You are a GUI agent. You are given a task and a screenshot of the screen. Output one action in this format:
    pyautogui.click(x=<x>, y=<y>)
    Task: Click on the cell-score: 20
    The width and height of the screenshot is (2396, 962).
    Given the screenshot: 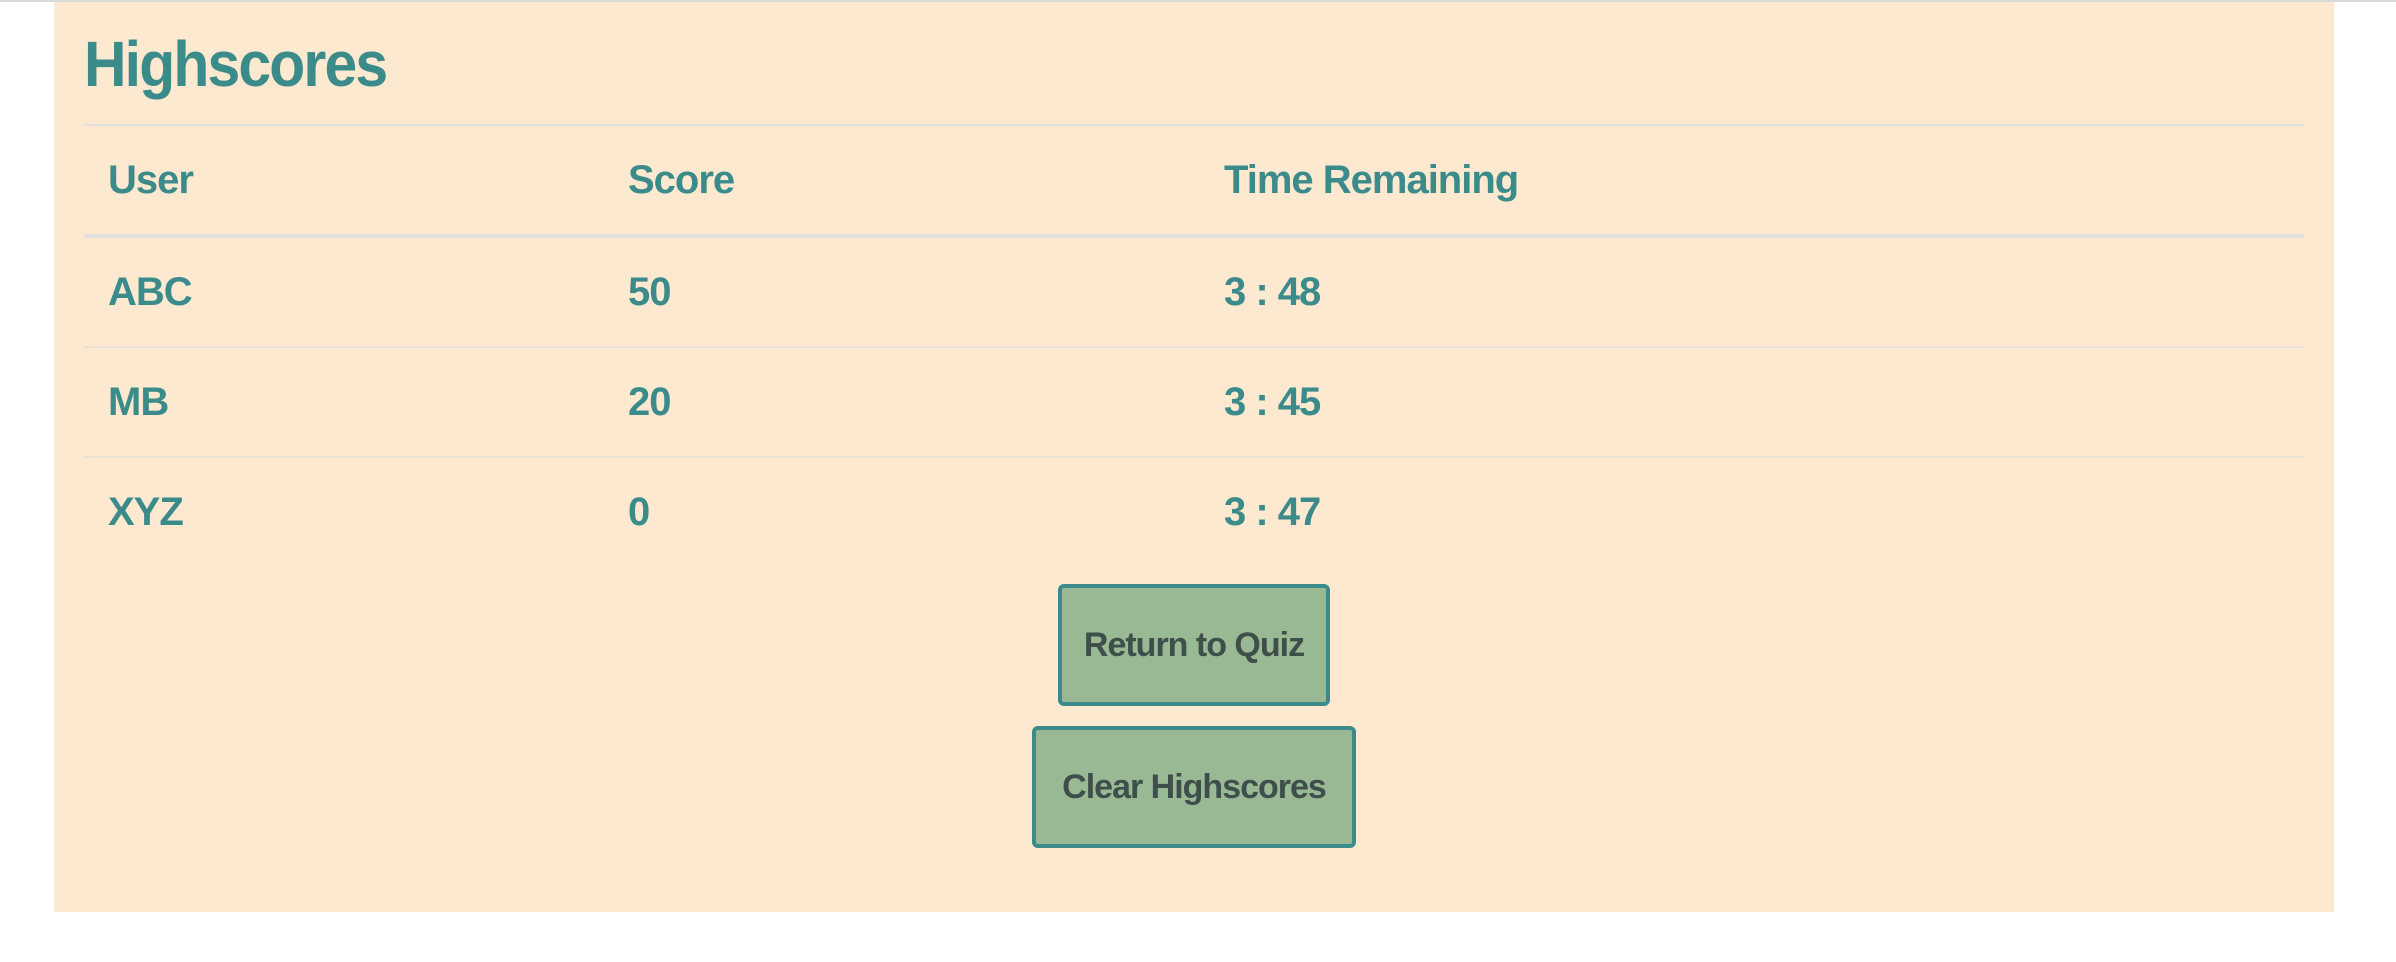 What is the action you would take?
    pyautogui.click(x=650, y=401)
    